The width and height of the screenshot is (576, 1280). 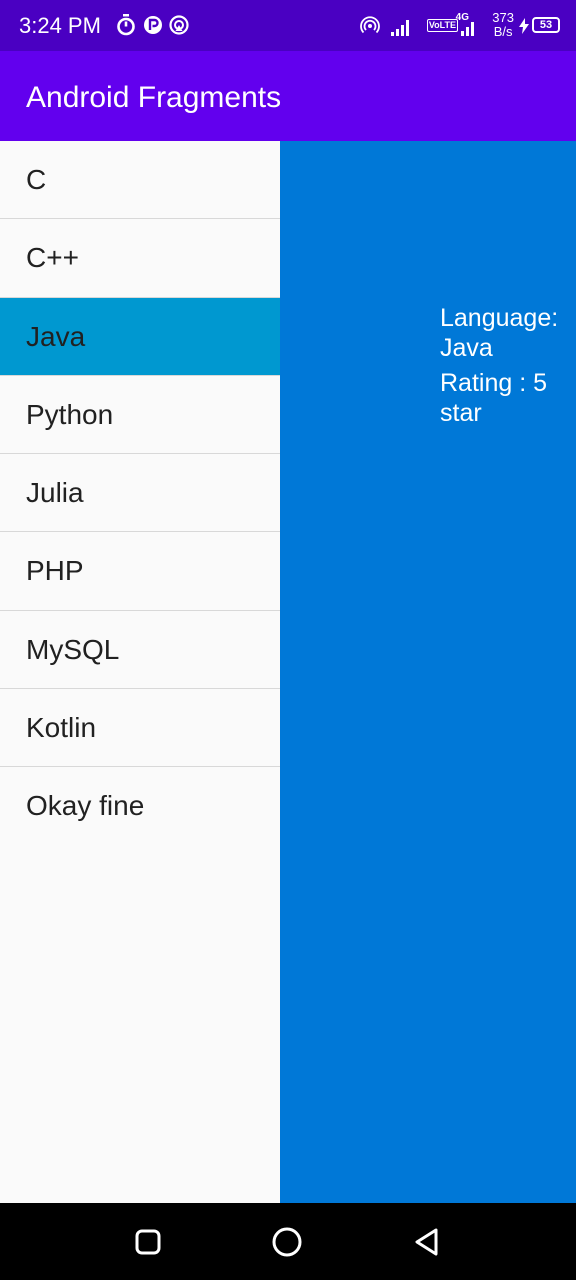 I want to click on detail-text: Language: Java Rating : 5 star, so click(x=505, y=365).